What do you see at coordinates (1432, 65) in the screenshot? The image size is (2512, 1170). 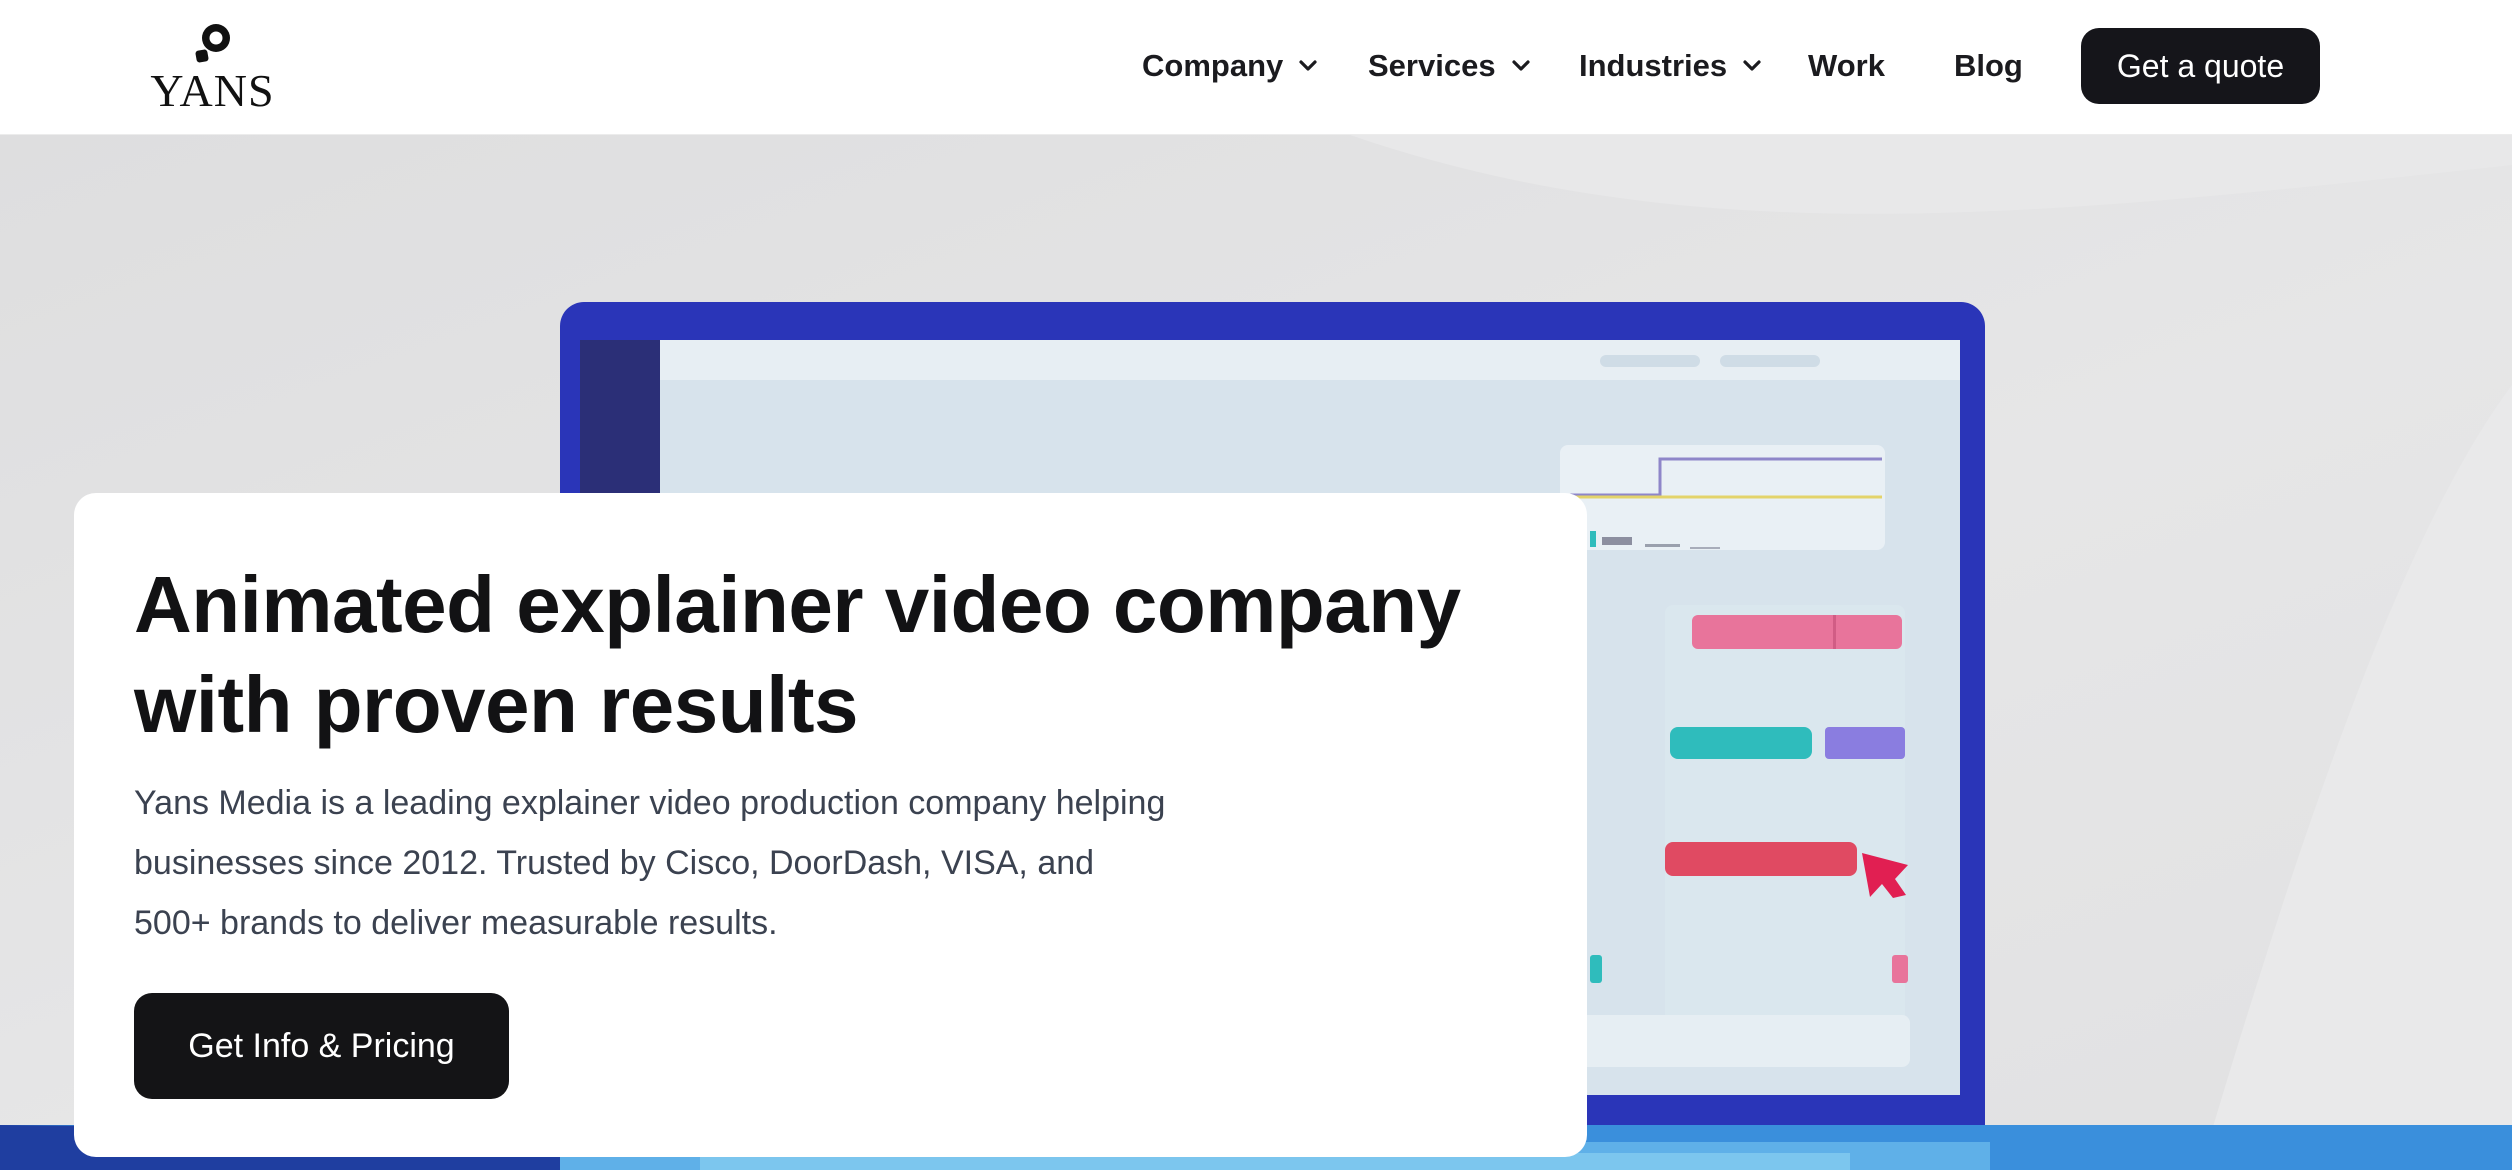 I see `nav-item-label: Services` at bounding box center [1432, 65].